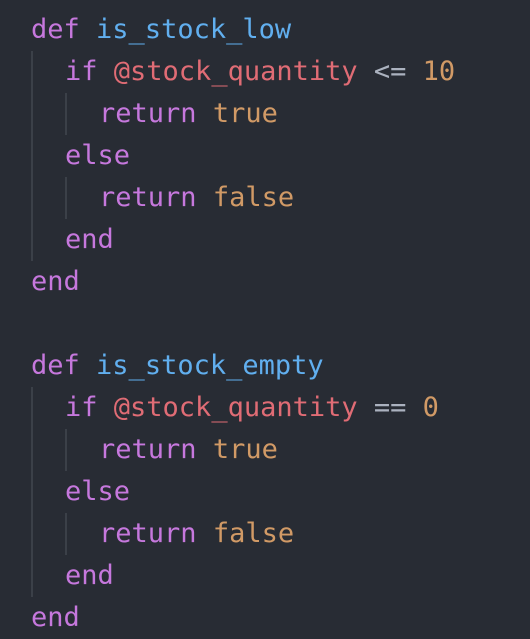 The image size is (530, 639). Describe the element at coordinates (430, 407) in the screenshot. I see `code-token-num: 0` at that location.